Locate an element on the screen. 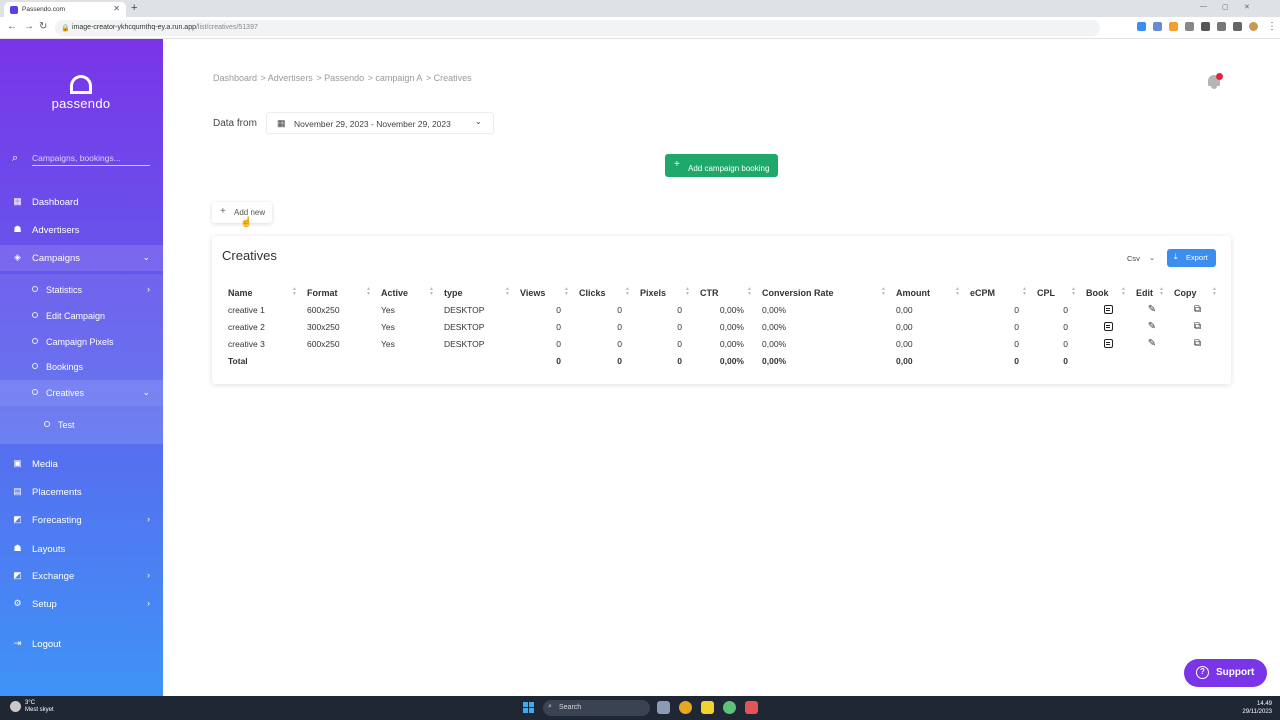  sidebar-search-input is located at coordinates (91, 158).